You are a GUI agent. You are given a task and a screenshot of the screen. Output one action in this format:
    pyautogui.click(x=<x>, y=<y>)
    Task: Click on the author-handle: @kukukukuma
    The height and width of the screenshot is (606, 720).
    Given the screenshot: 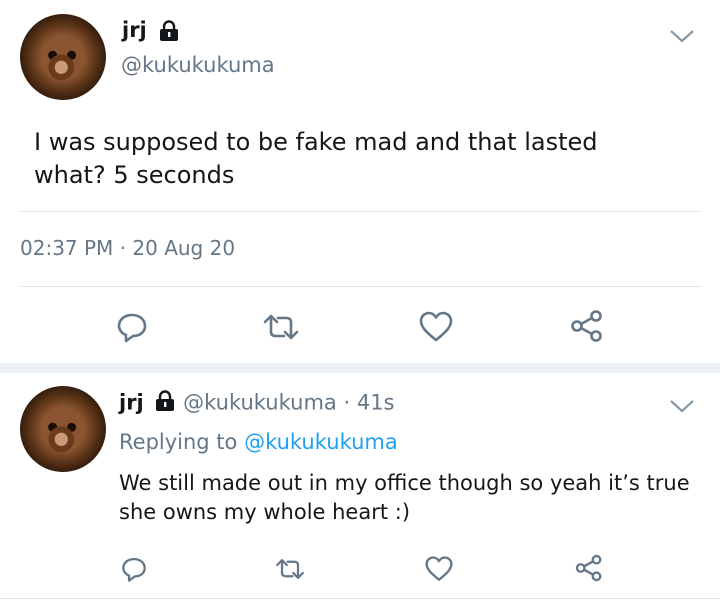 What is the action you would take?
    pyautogui.click(x=198, y=65)
    